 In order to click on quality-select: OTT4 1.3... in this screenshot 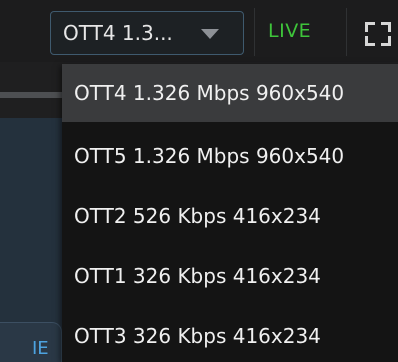, I will do `click(147, 33)`.